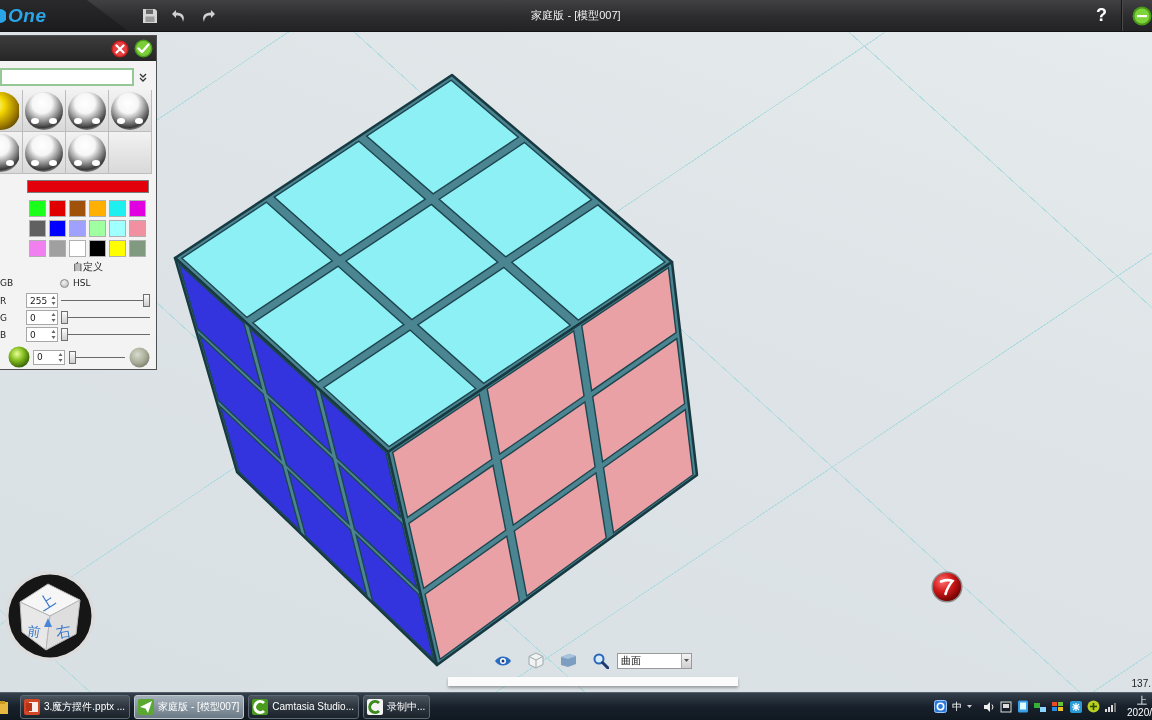  Describe the element at coordinates (1142, 15) in the screenshot. I see `minimize-icon` at that location.